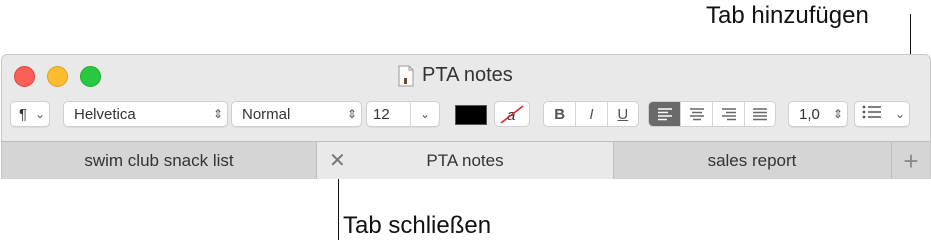 This screenshot has height=245, width=931. I want to click on text-style-buttons: B I U, so click(591, 114).